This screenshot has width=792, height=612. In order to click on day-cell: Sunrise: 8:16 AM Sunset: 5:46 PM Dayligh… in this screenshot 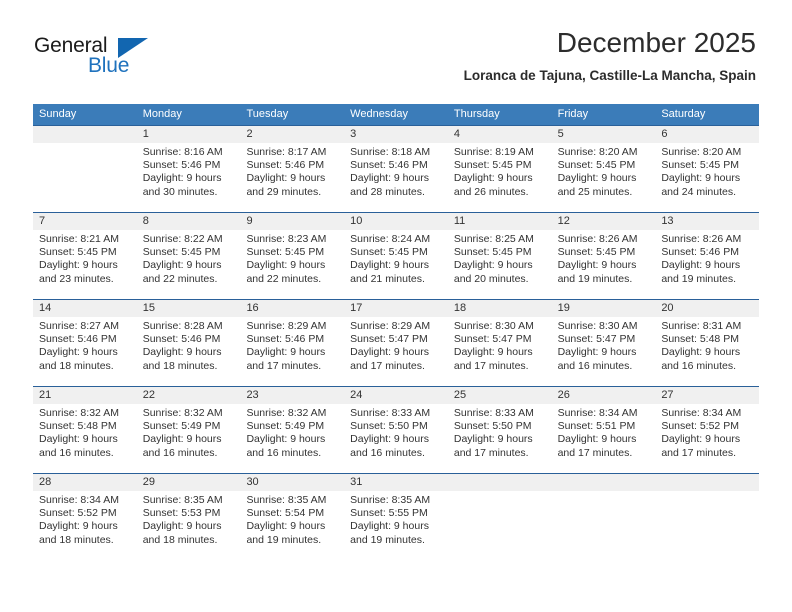, I will do `click(189, 174)`.